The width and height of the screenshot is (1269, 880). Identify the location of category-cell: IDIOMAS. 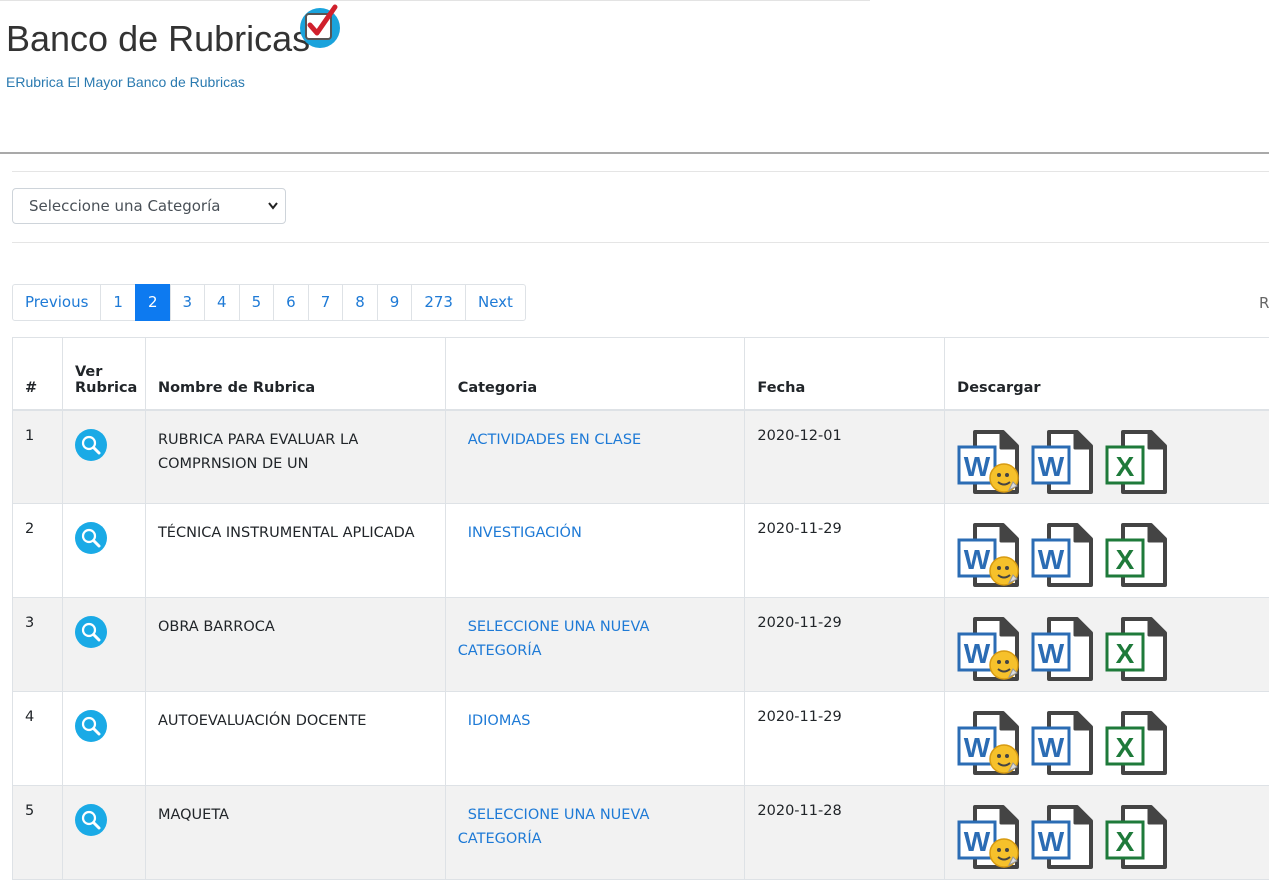
(595, 739).